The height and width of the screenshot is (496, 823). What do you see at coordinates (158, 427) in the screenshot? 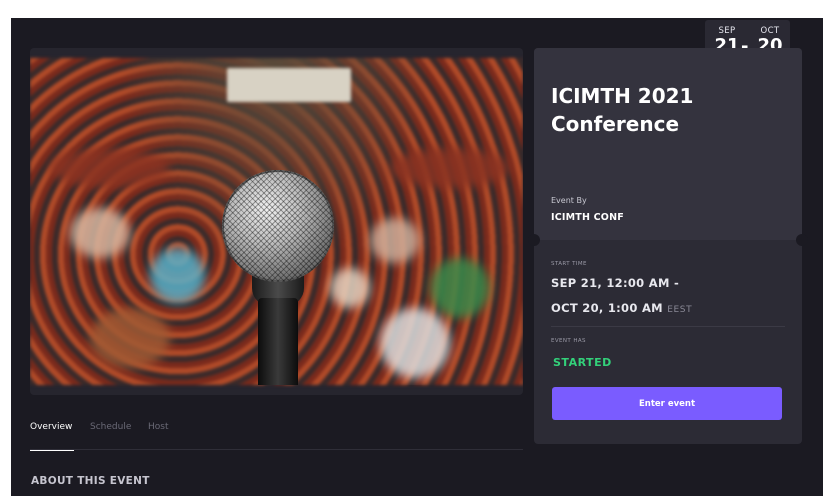
I see `tab-host: Host` at bounding box center [158, 427].